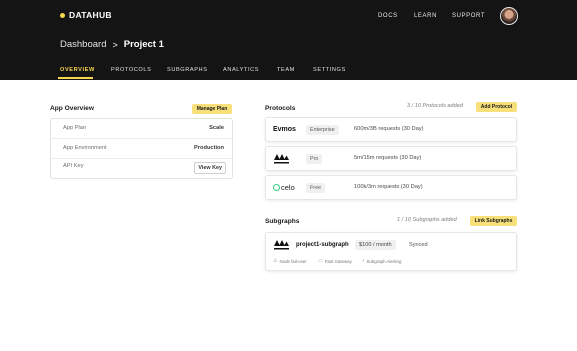 Image resolution: width=577 pixels, height=351 pixels. Describe the element at coordinates (280, 108) in the screenshot. I see `protocols-title: Protocols` at that location.